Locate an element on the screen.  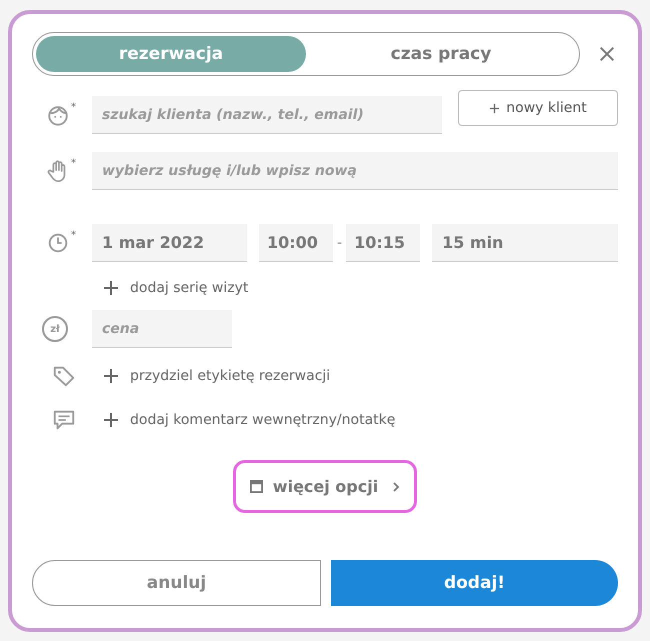
tab: czas pracy is located at coordinates (441, 54).